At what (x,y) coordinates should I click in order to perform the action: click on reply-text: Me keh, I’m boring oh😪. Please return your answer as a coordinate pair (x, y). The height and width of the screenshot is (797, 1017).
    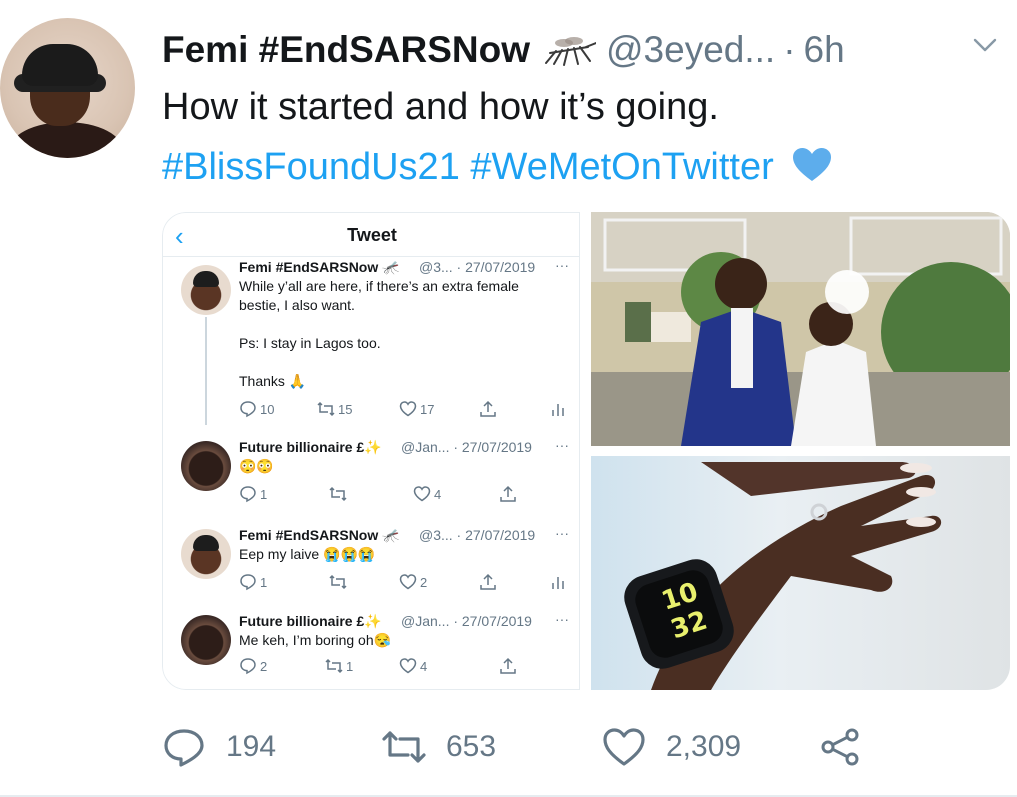
    Looking at the image, I should click on (315, 640).